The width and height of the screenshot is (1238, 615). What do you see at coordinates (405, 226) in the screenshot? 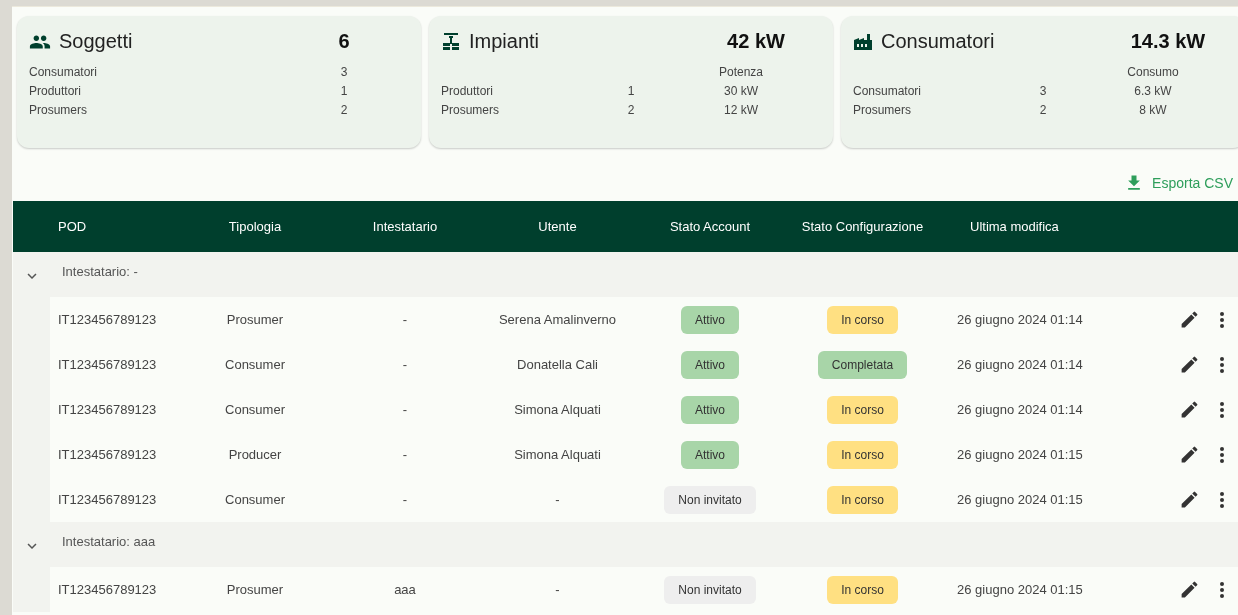
I see `column-header: Intestatario` at bounding box center [405, 226].